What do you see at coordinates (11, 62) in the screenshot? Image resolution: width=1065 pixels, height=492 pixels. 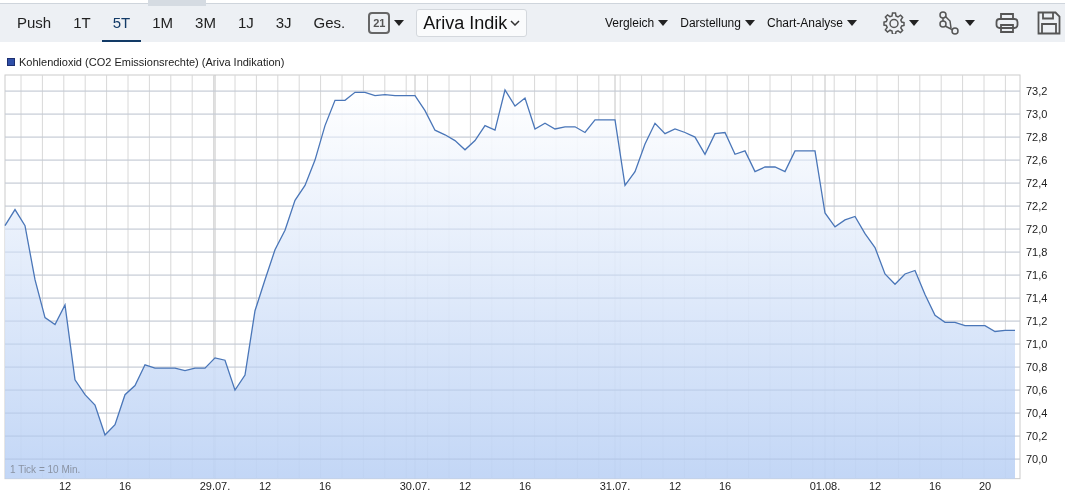 I see `legend-swatch` at bounding box center [11, 62].